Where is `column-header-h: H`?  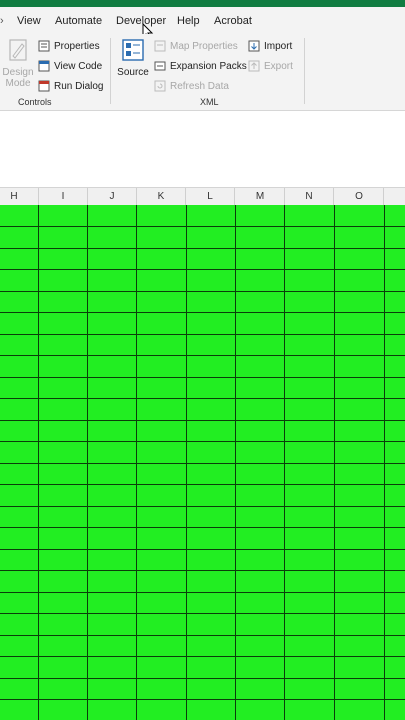
column-header-h: H is located at coordinates (19, 196).